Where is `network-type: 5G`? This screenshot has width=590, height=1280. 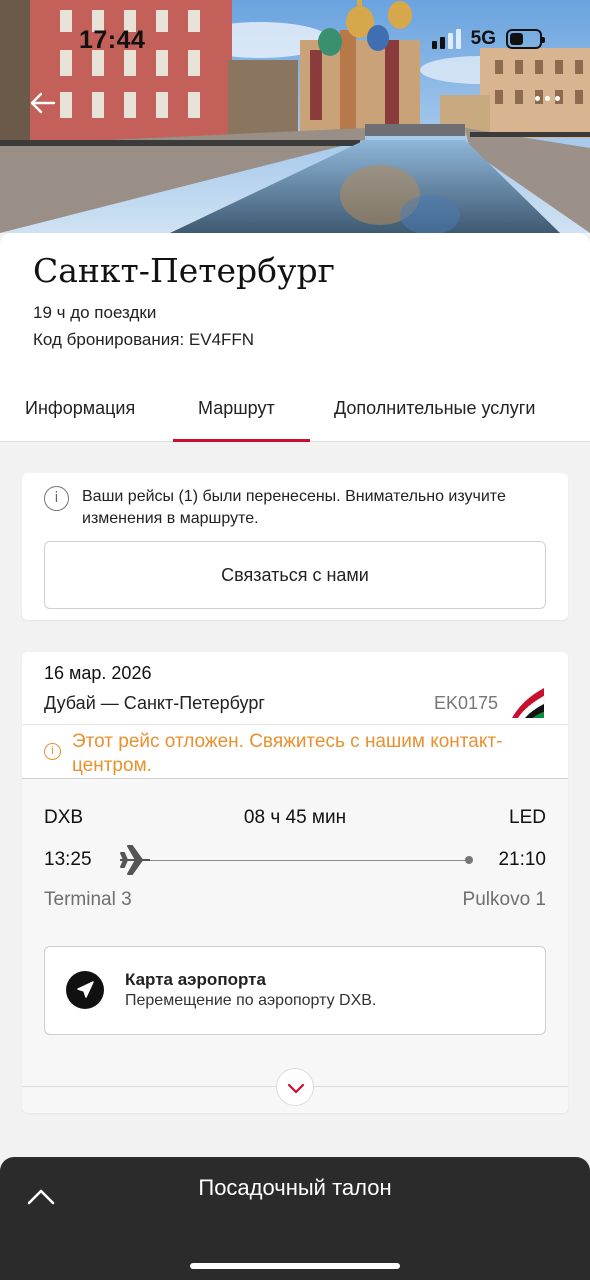 network-type: 5G is located at coordinates (483, 38).